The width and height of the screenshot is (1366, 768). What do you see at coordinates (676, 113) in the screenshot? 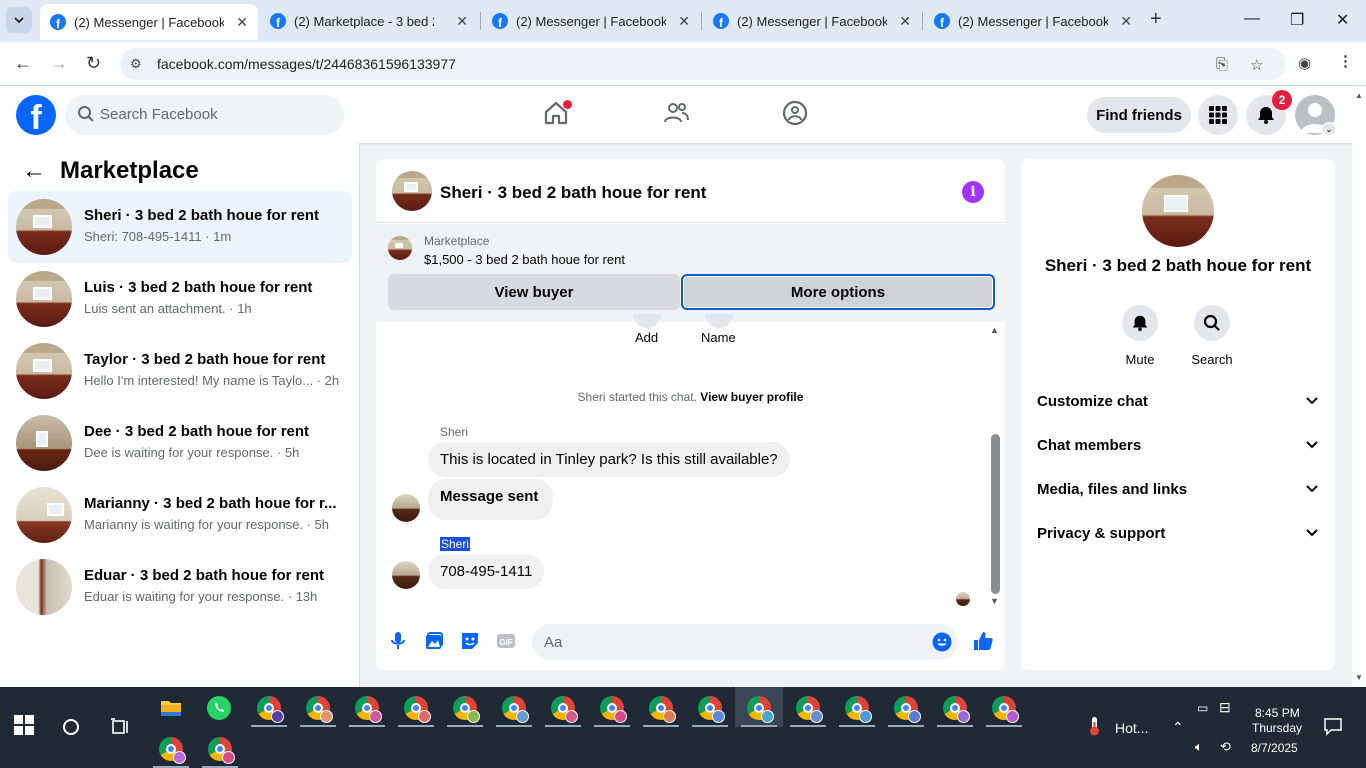
I see `friends-icon` at bounding box center [676, 113].